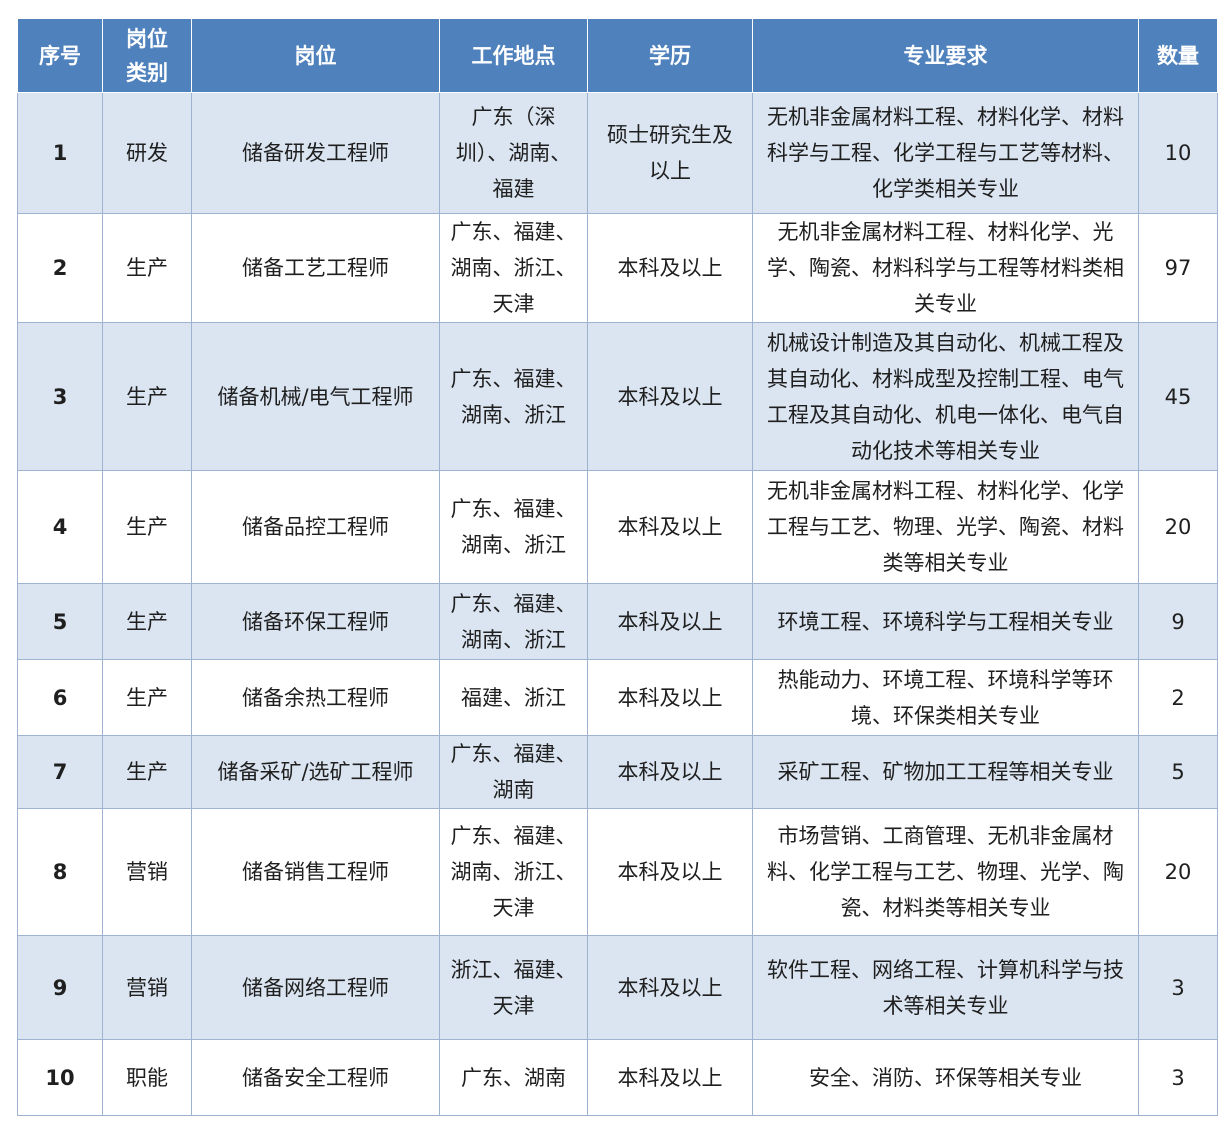 The height and width of the screenshot is (1125, 1232). I want to click on header-category: 岗位类别, so click(147, 55).